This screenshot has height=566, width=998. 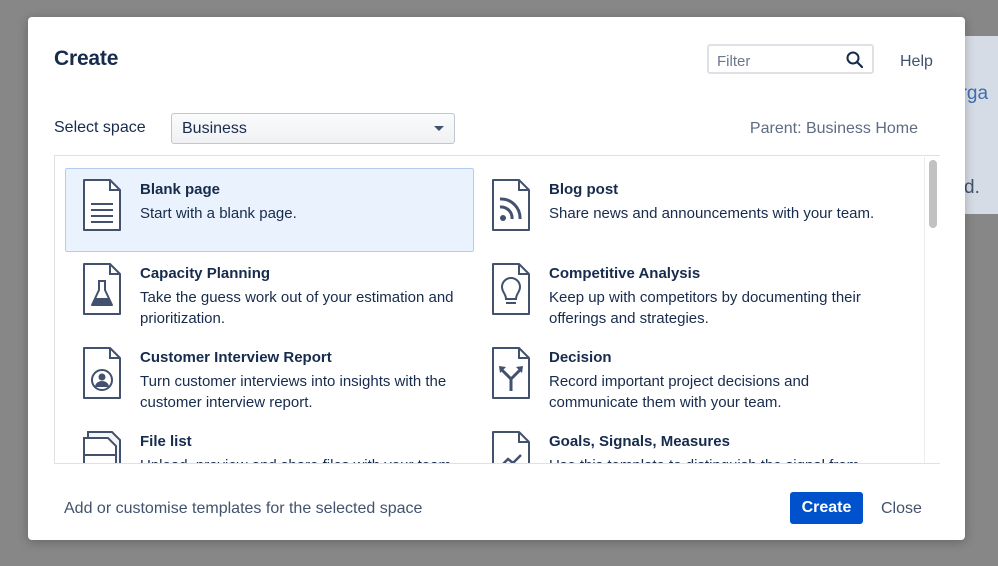 I want to click on template-item-blank-page: Blank page Start with a blank page., so click(x=269, y=210).